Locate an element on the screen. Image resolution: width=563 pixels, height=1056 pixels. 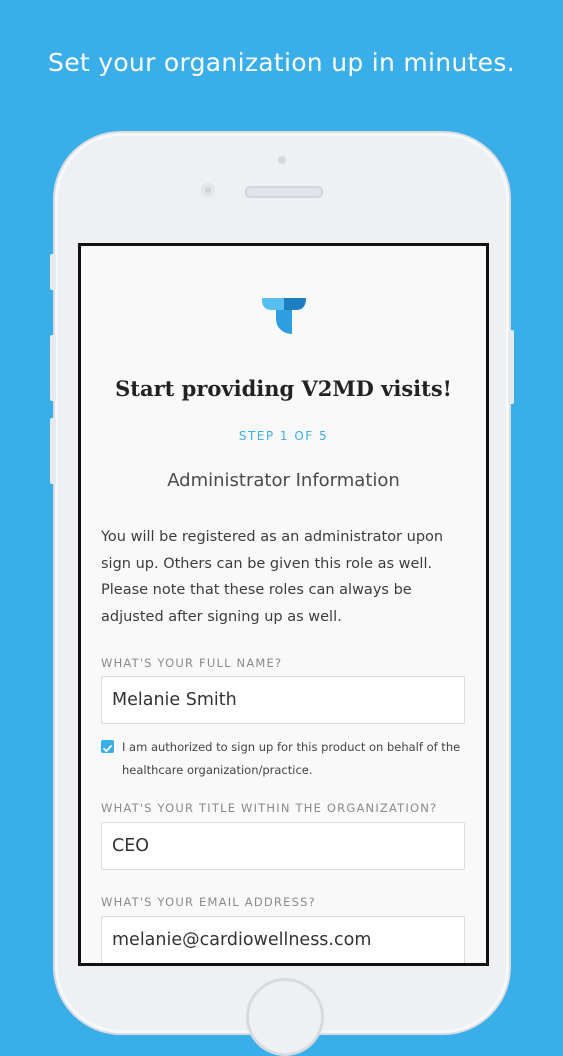
checkmark-icon is located at coordinates (107, 749).